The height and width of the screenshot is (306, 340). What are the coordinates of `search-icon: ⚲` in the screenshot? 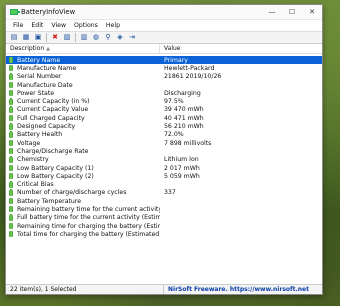 It's located at (108, 38).